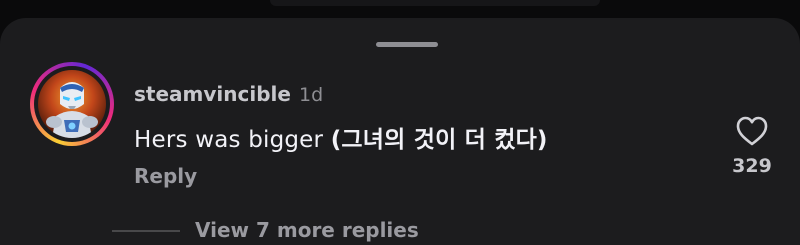 Image resolution: width=800 pixels, height=245 pixels. I want to click on comment-timestamp: 1d, so click(311, 95).